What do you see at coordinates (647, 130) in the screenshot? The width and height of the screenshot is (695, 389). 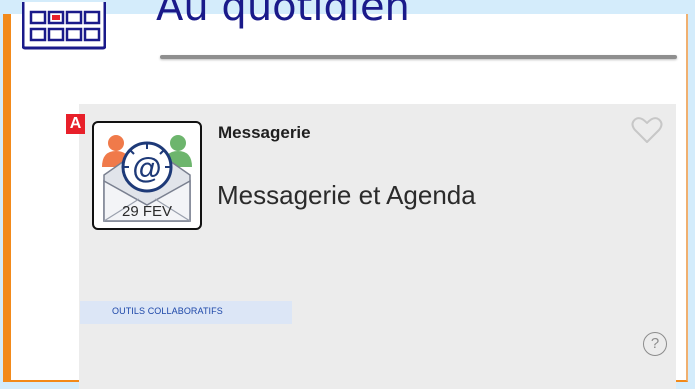 I see `heart-icon` at bounding box center [647, 130].